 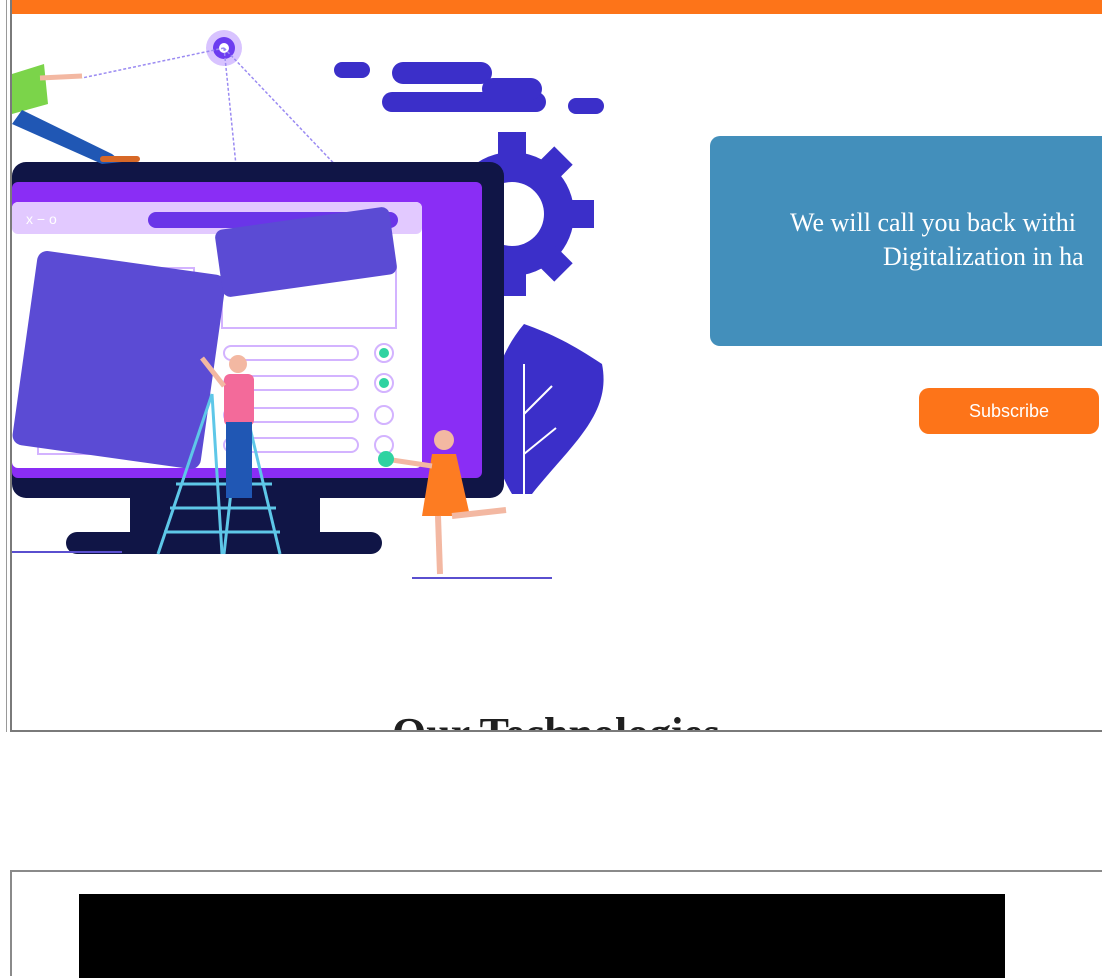 What do you see at coordinates (1009, 411) in the screenshot?
I see `subscribe-button: Subscribe` at bounding box center [1009, 411].